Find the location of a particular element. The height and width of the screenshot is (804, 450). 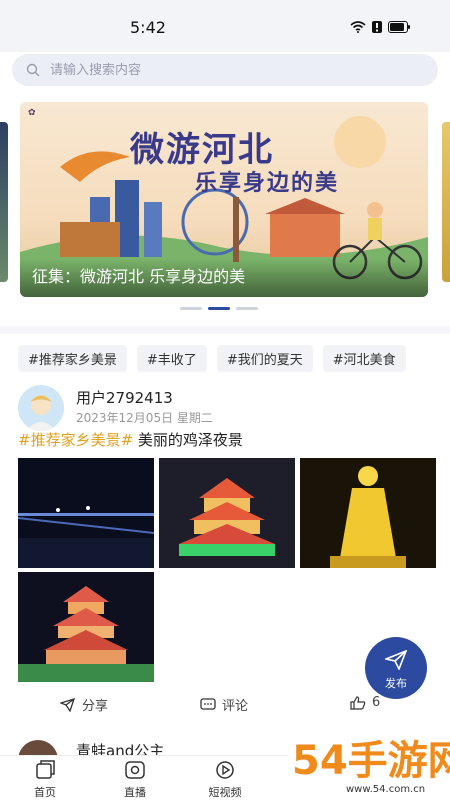

send-icon is located at coordinates (396, 660).